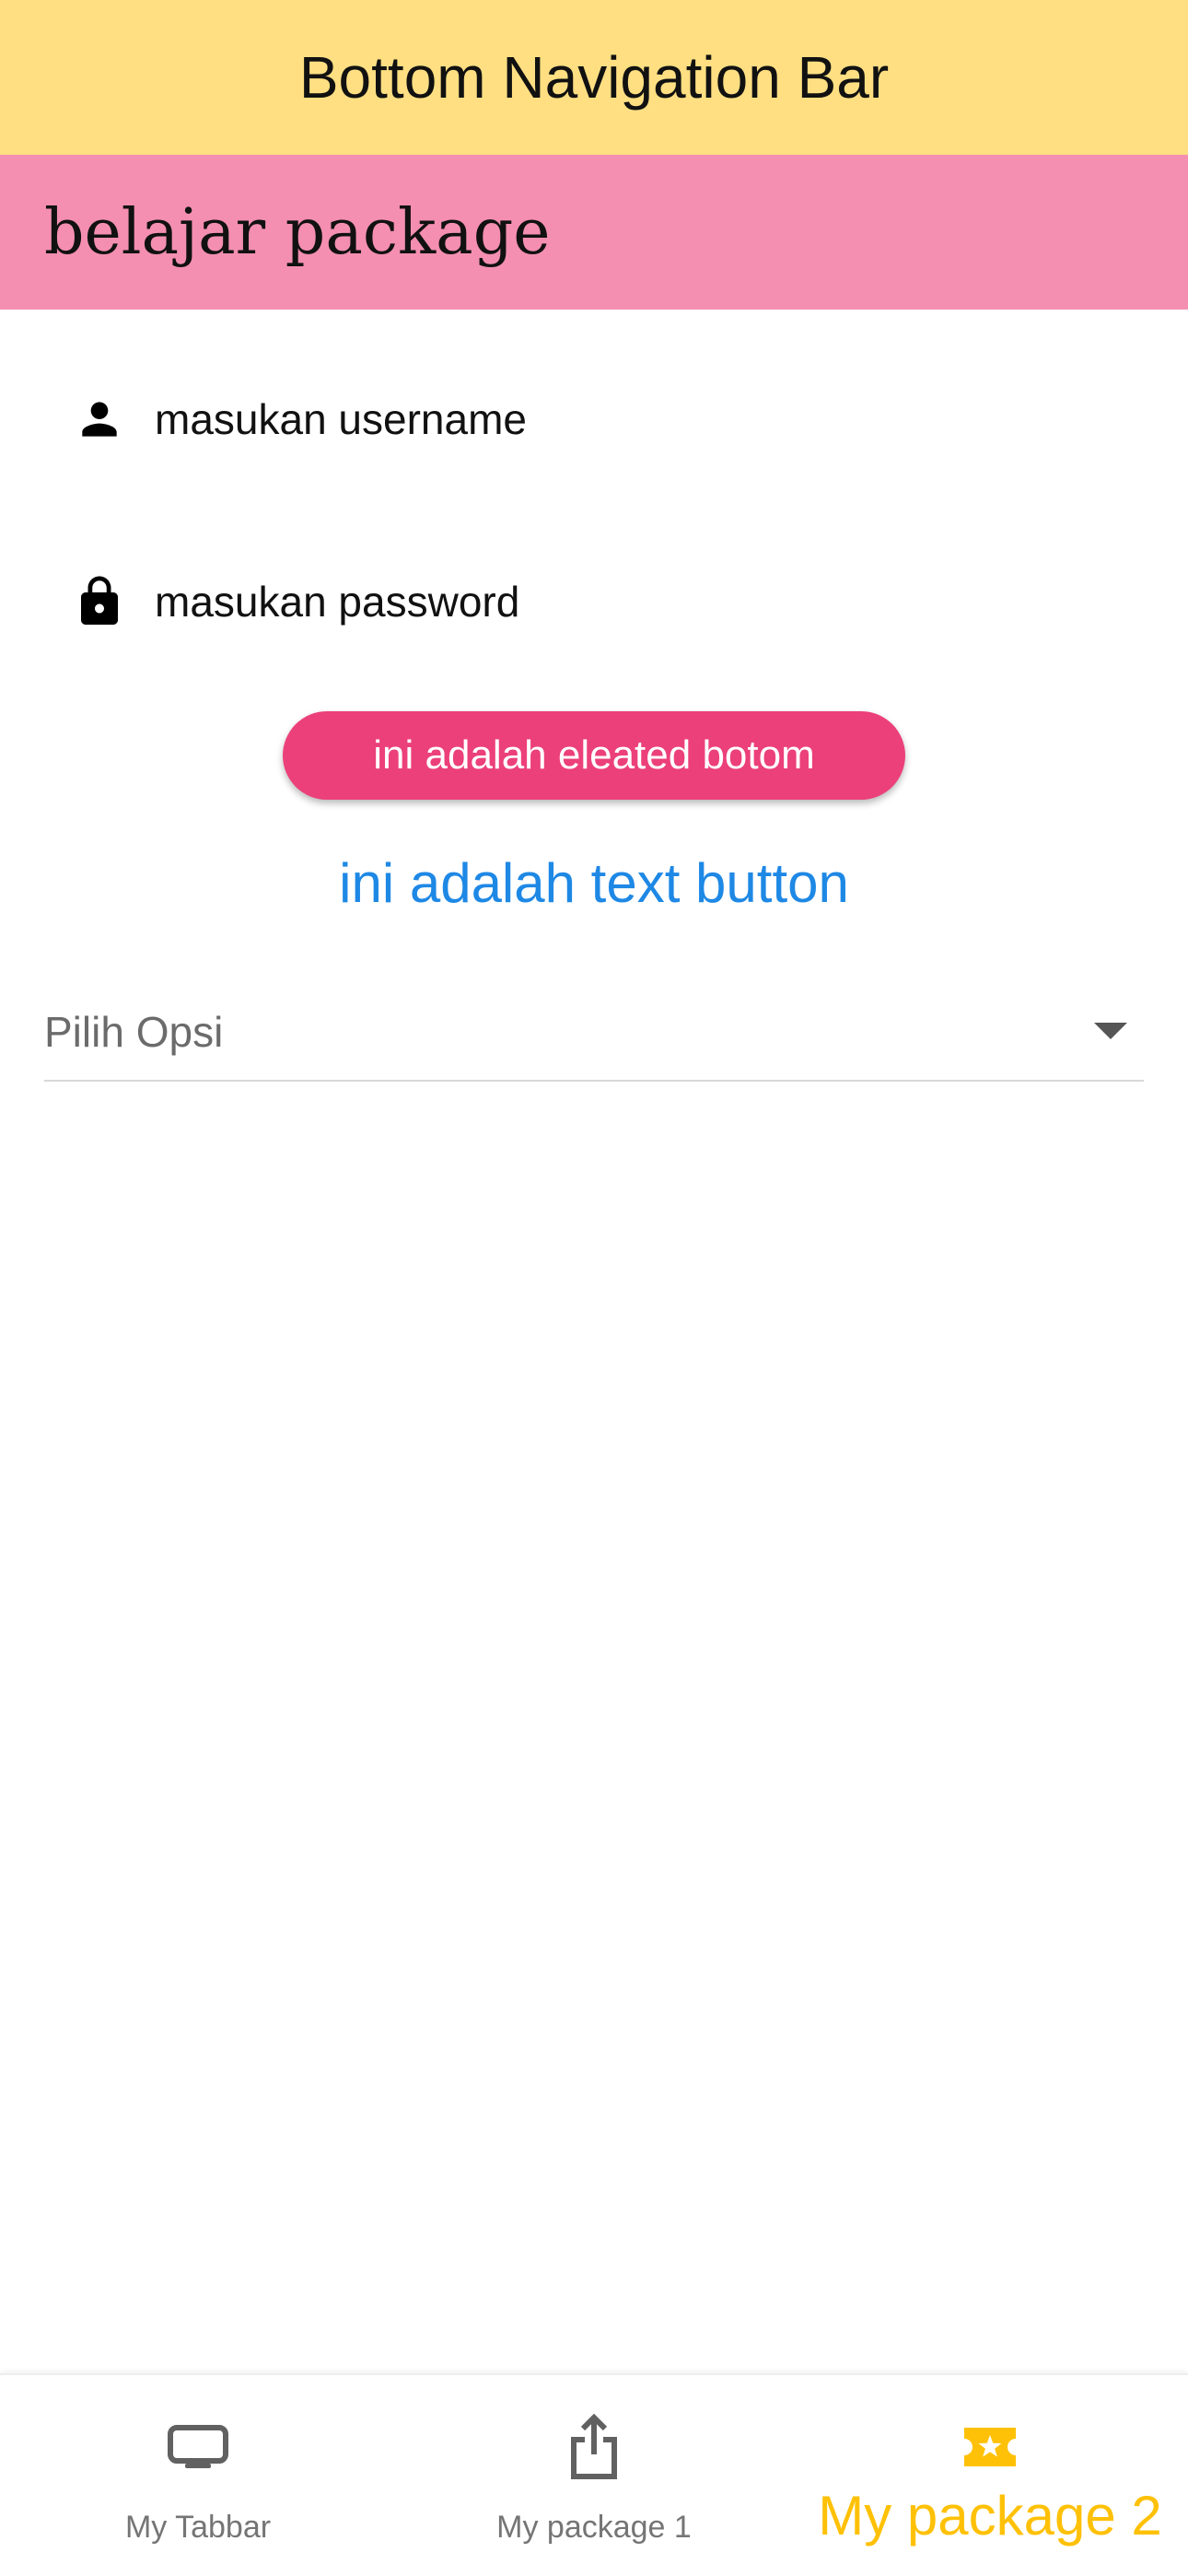 This screenshot has width=1188, height=2576. I want to click on nav-label-my-package-1: My package 1, so click(594, 2527).